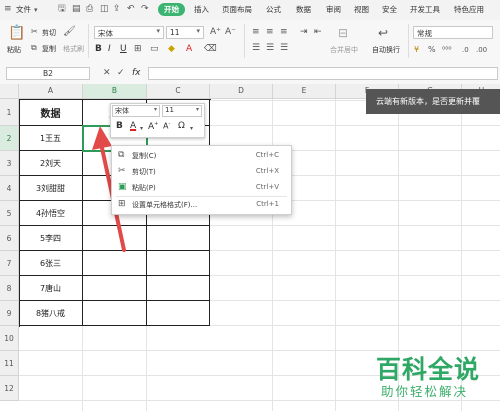  I want to click on context-menu-format-cells: ⊞ 设置单元格格式(F)... Ctrl+1, so click(201, 205).